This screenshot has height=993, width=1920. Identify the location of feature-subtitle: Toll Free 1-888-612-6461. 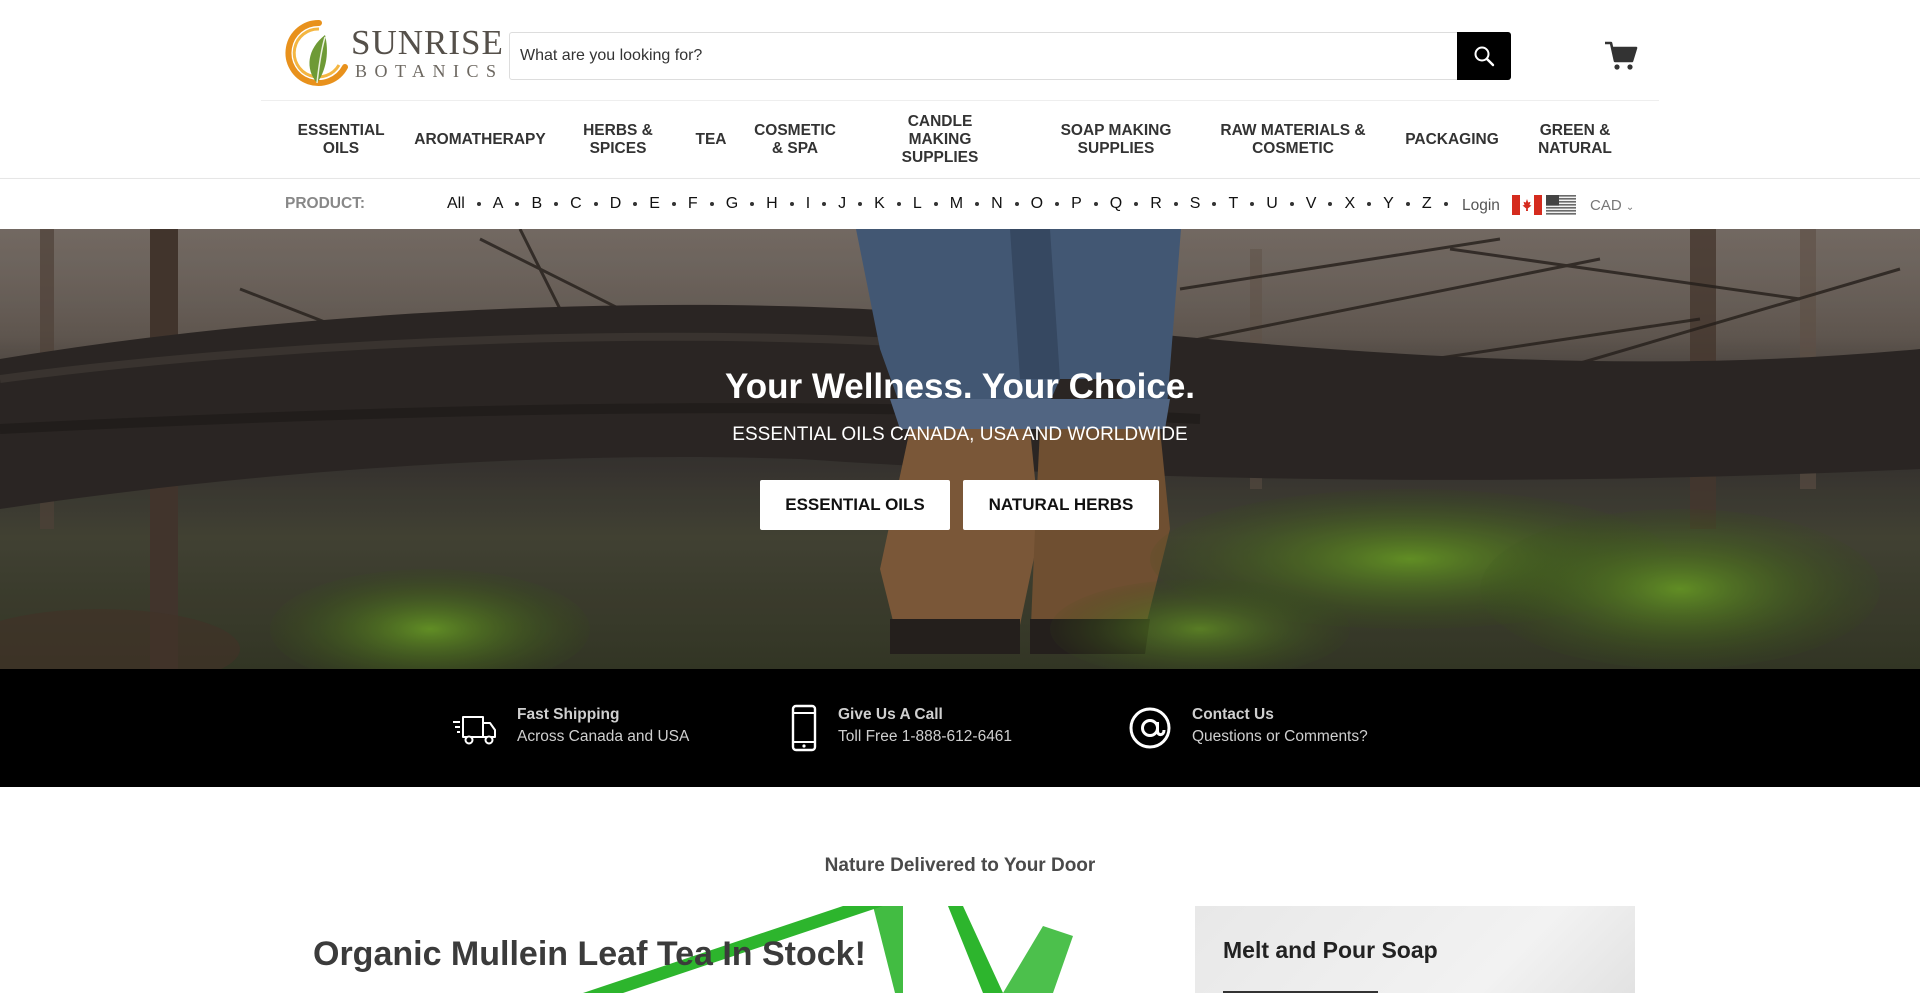
(925, 736).